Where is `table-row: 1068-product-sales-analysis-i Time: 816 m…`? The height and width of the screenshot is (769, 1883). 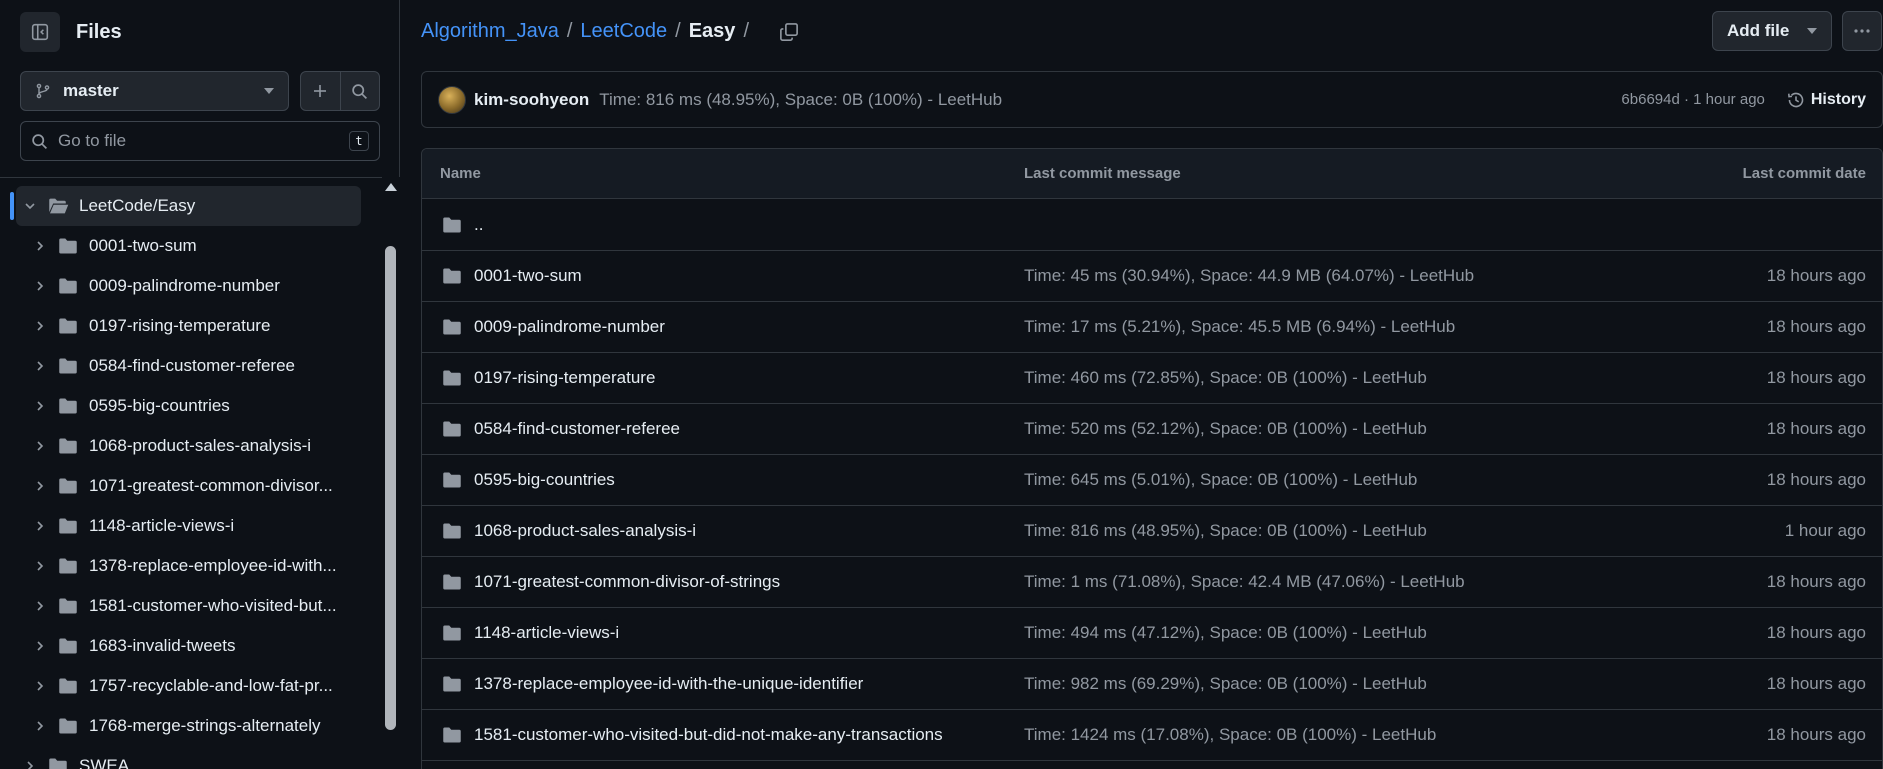
table-row: 1068-product-sales-analysis-i Time: 816 m… is located at coordinates (1152, 531).